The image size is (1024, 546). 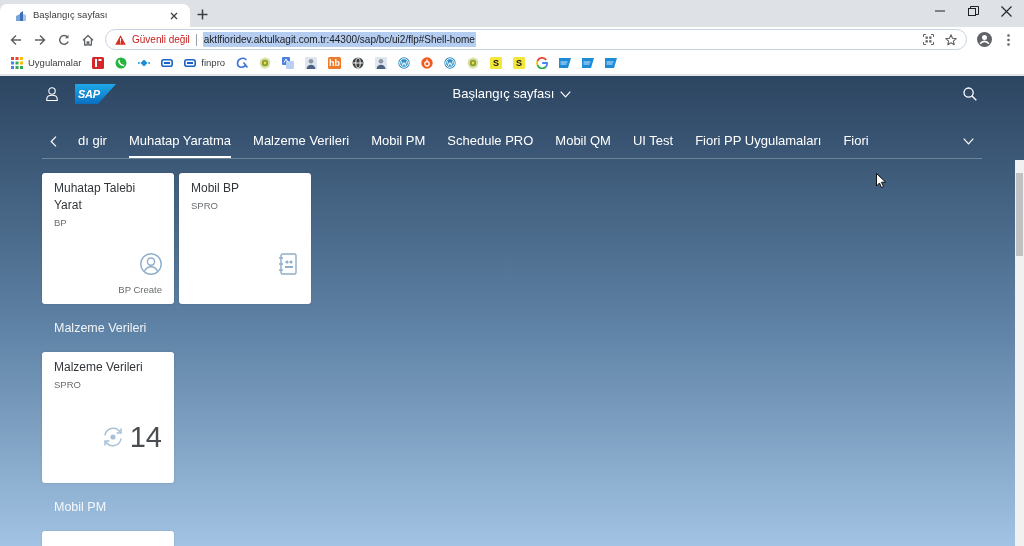 What do you see at coordinates (40, 39) in the screenshot?
I see `forward-arrow-icon` at bounding box center [40, 39].